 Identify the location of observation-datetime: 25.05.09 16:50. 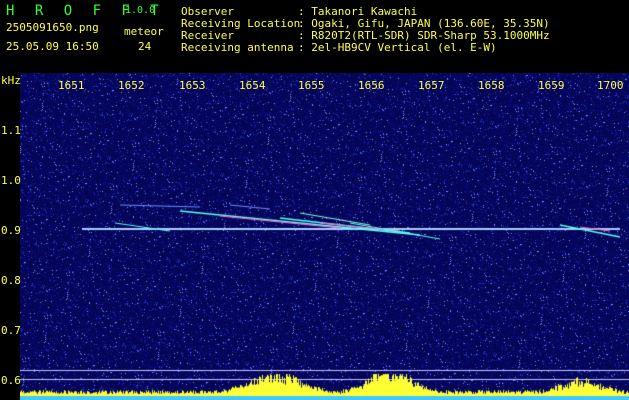
(52, 46).